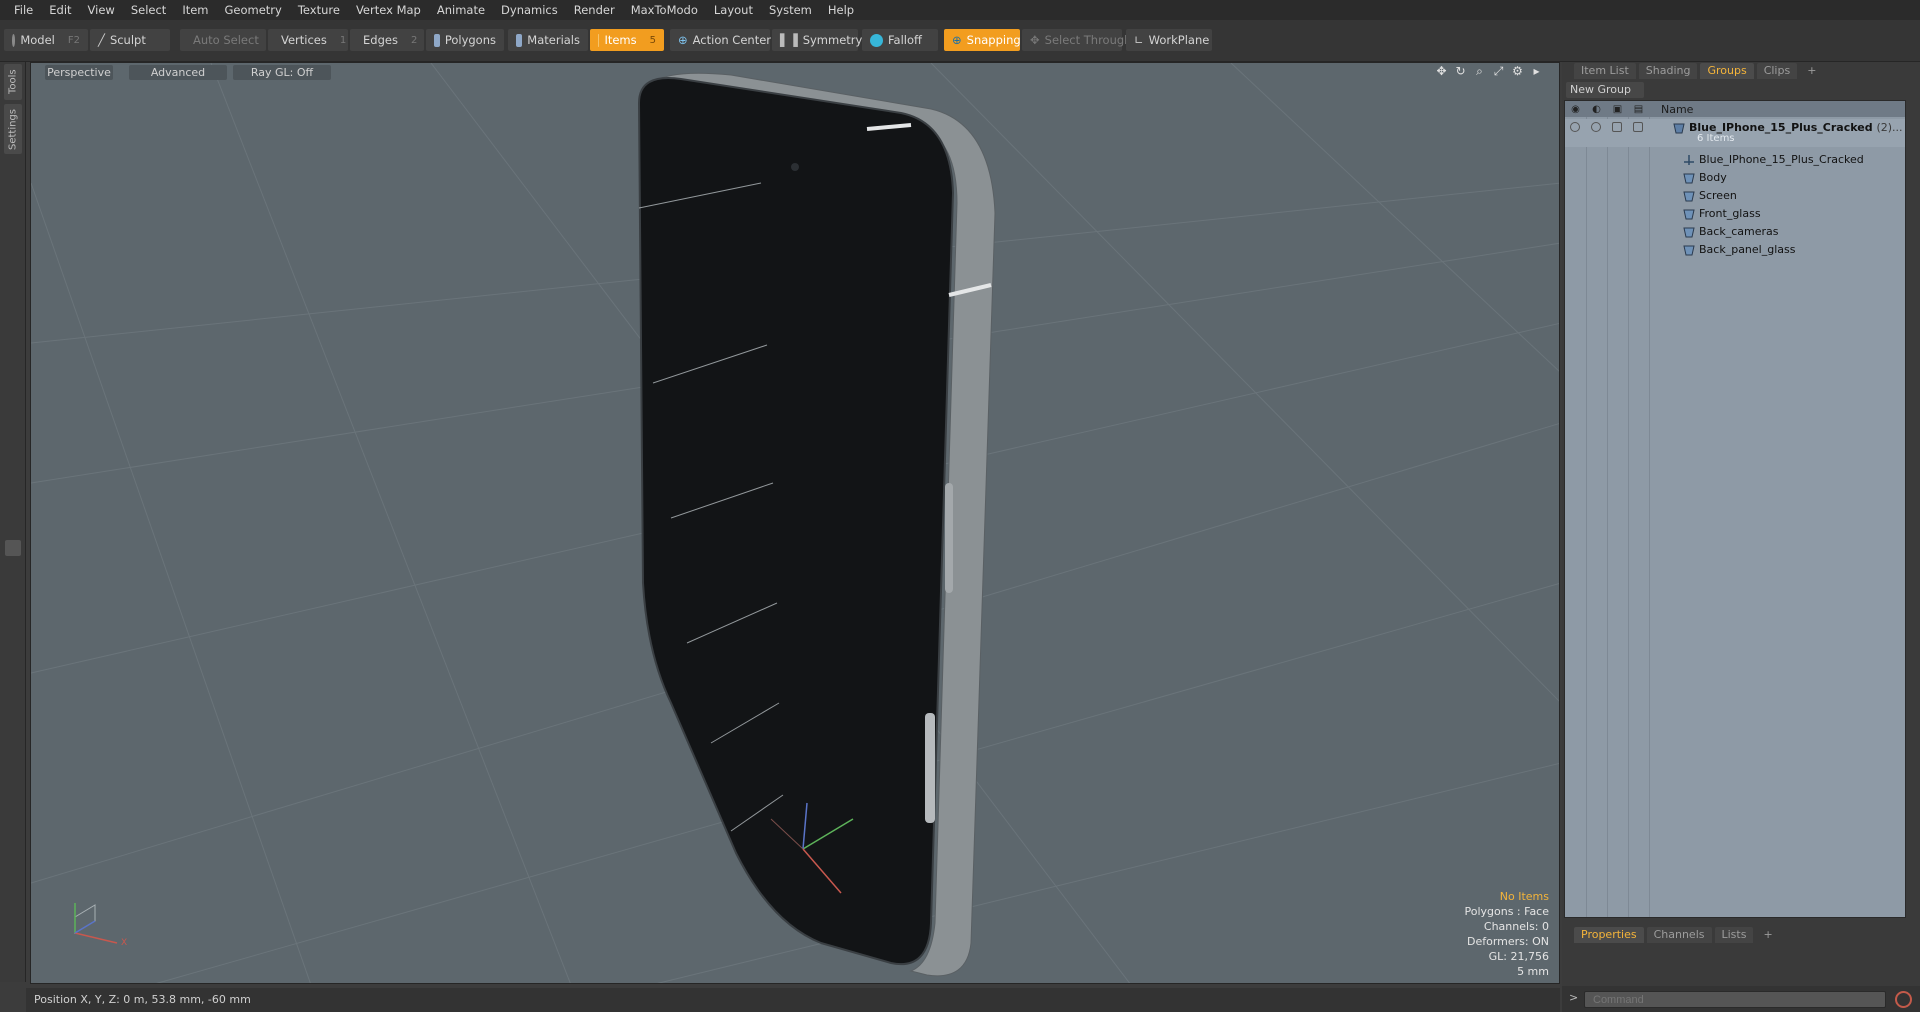 The image size is (1920, 1012). Describe the element at coordinates (437, 40) in the screenshot. I see `polygons-icon` at that location.